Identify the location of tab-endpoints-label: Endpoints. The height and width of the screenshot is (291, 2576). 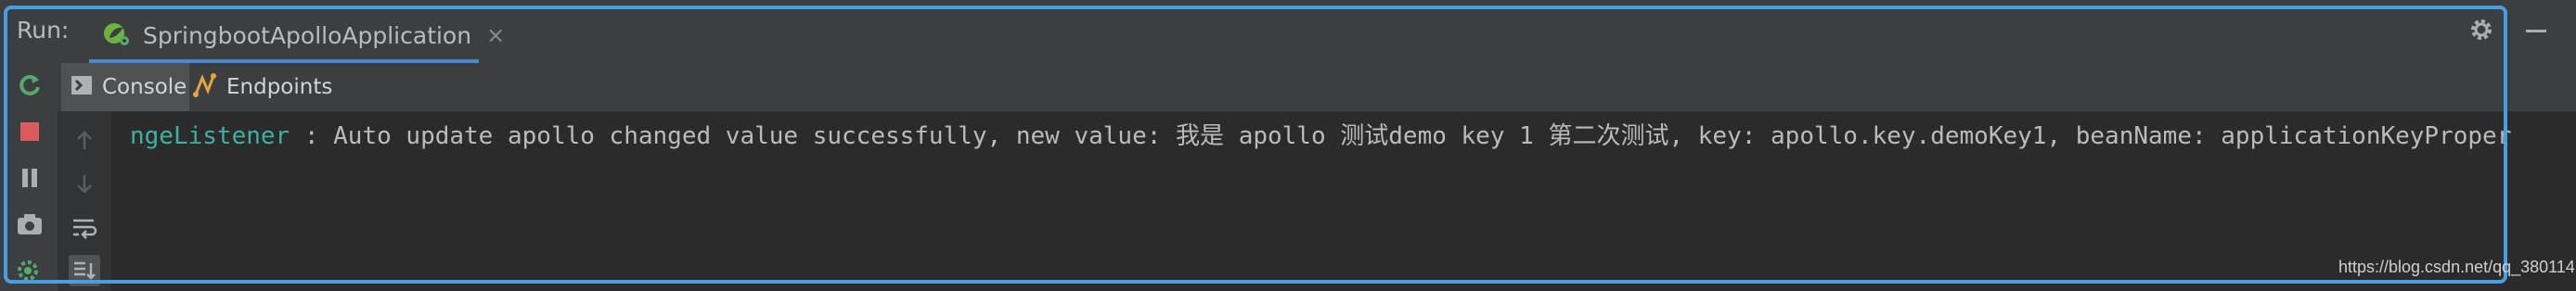
(279, 87).